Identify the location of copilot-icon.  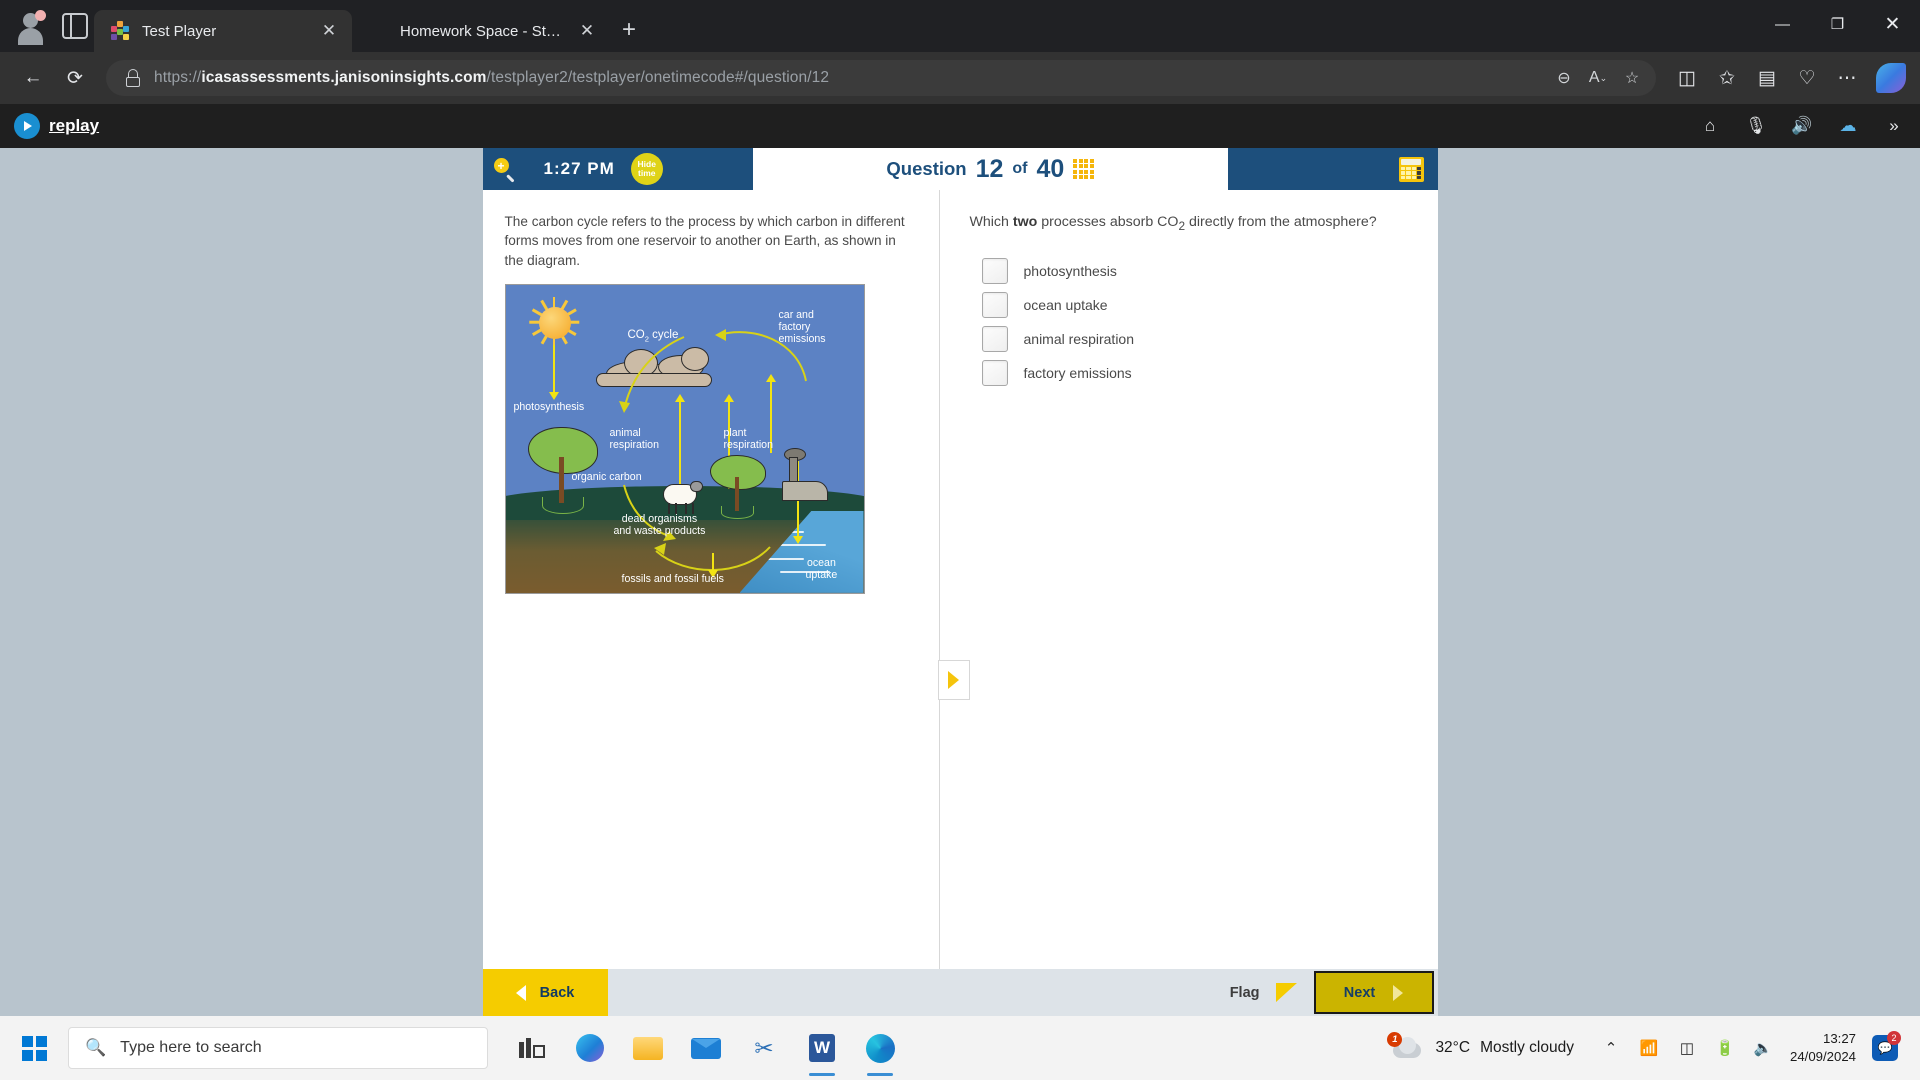
(1891, 78).